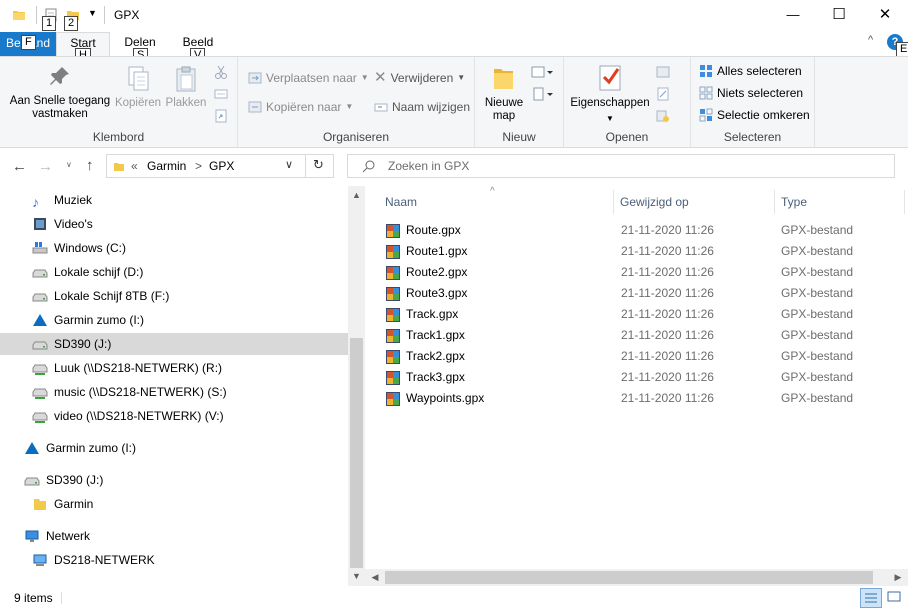 Image resolution: width=908 pixels, height=610 pixels. Describe the element at coordinates (60, 93) in the screenshot. I see `pin-quick-access-button: Aan Snelle toegang vastmaken` at that location.